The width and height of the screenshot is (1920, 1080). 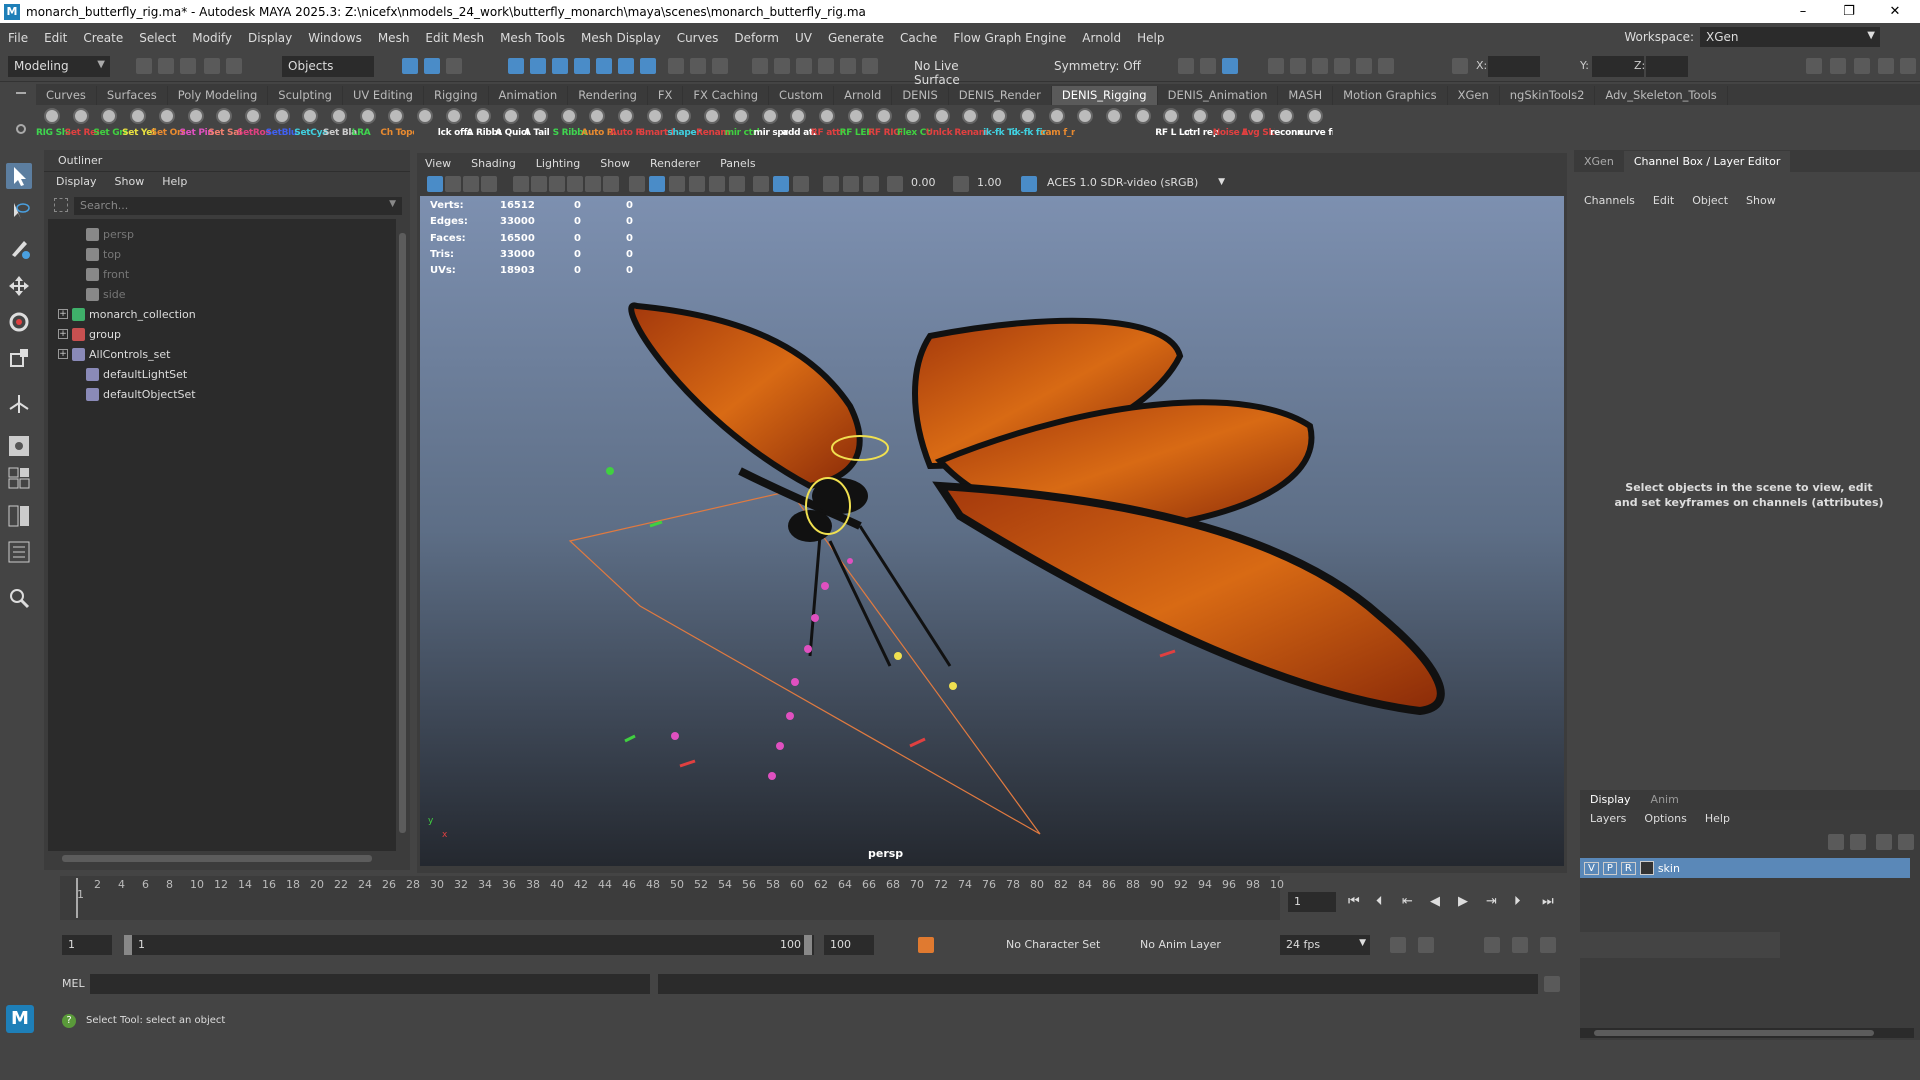 What do you see at coordinates (1514, 66) in the screenshot?
I see `x-field` at bounding box center [1514, 66].